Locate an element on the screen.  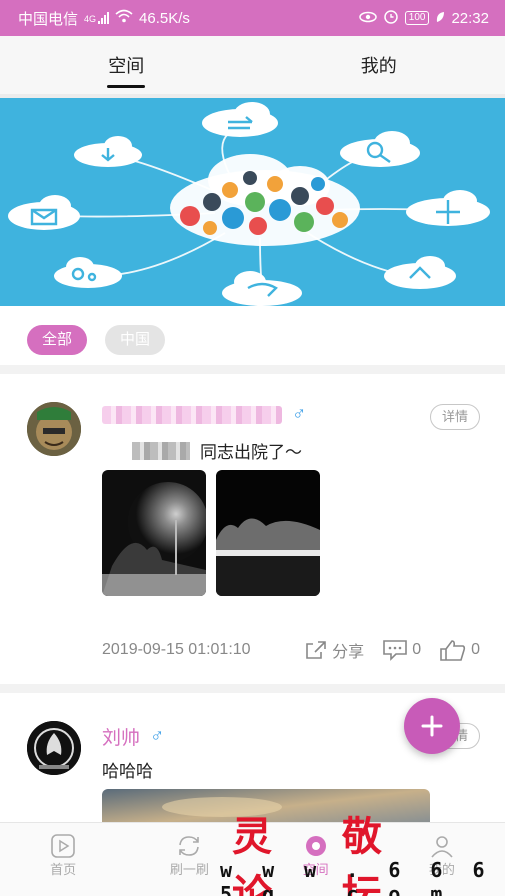
username: ♂ is located at coordinates (204, 415).